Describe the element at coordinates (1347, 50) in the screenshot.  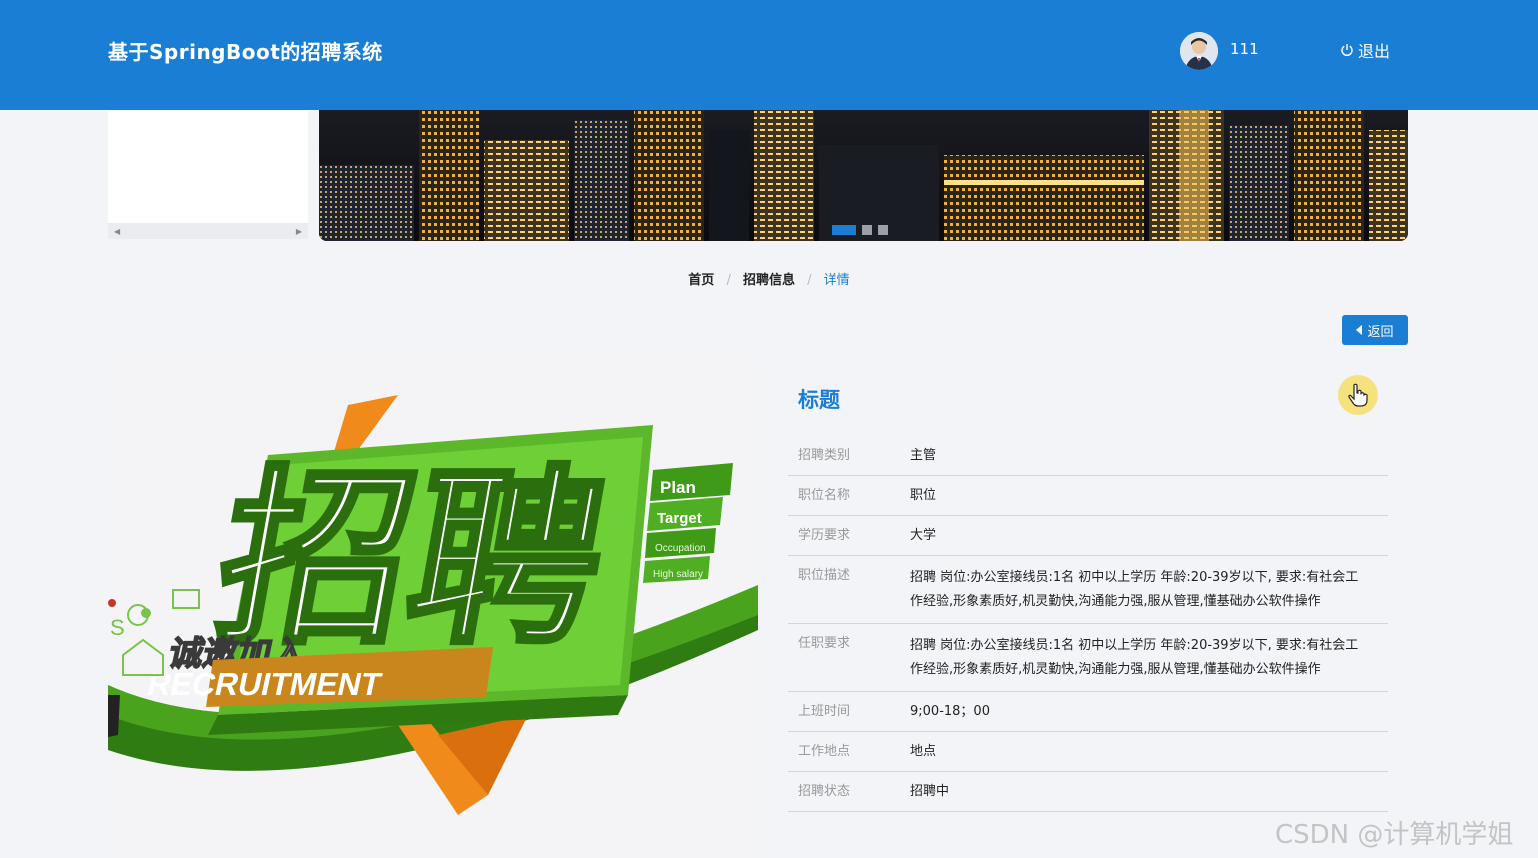
I see `power-icon` at that location.